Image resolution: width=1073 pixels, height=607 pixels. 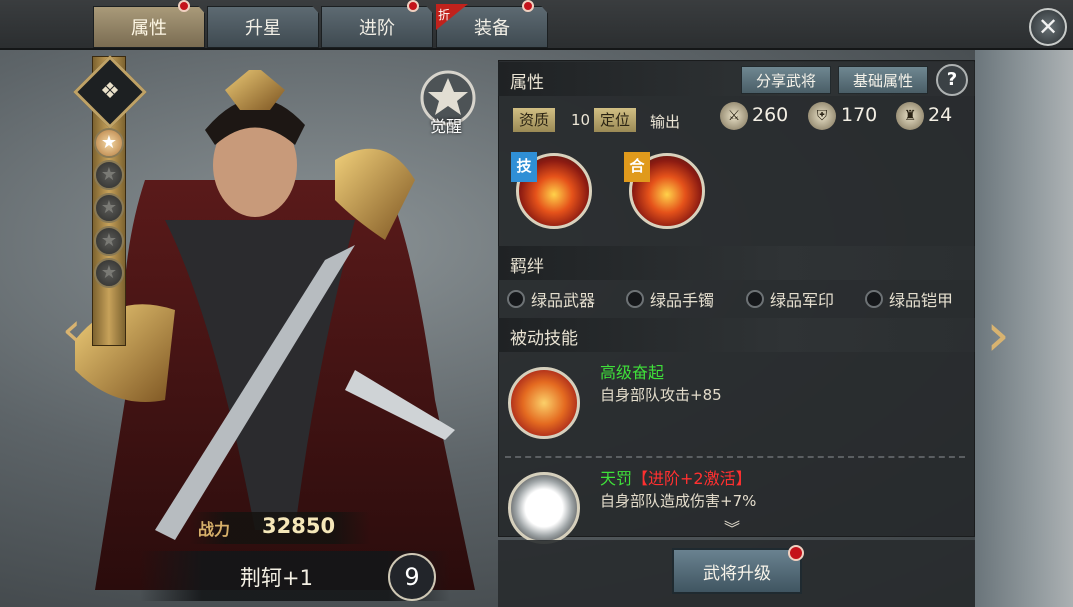 What do you see at coordinates (214, 529) in the screenshot?
I see `power-label: 战力` at bounding box center [214, 529].